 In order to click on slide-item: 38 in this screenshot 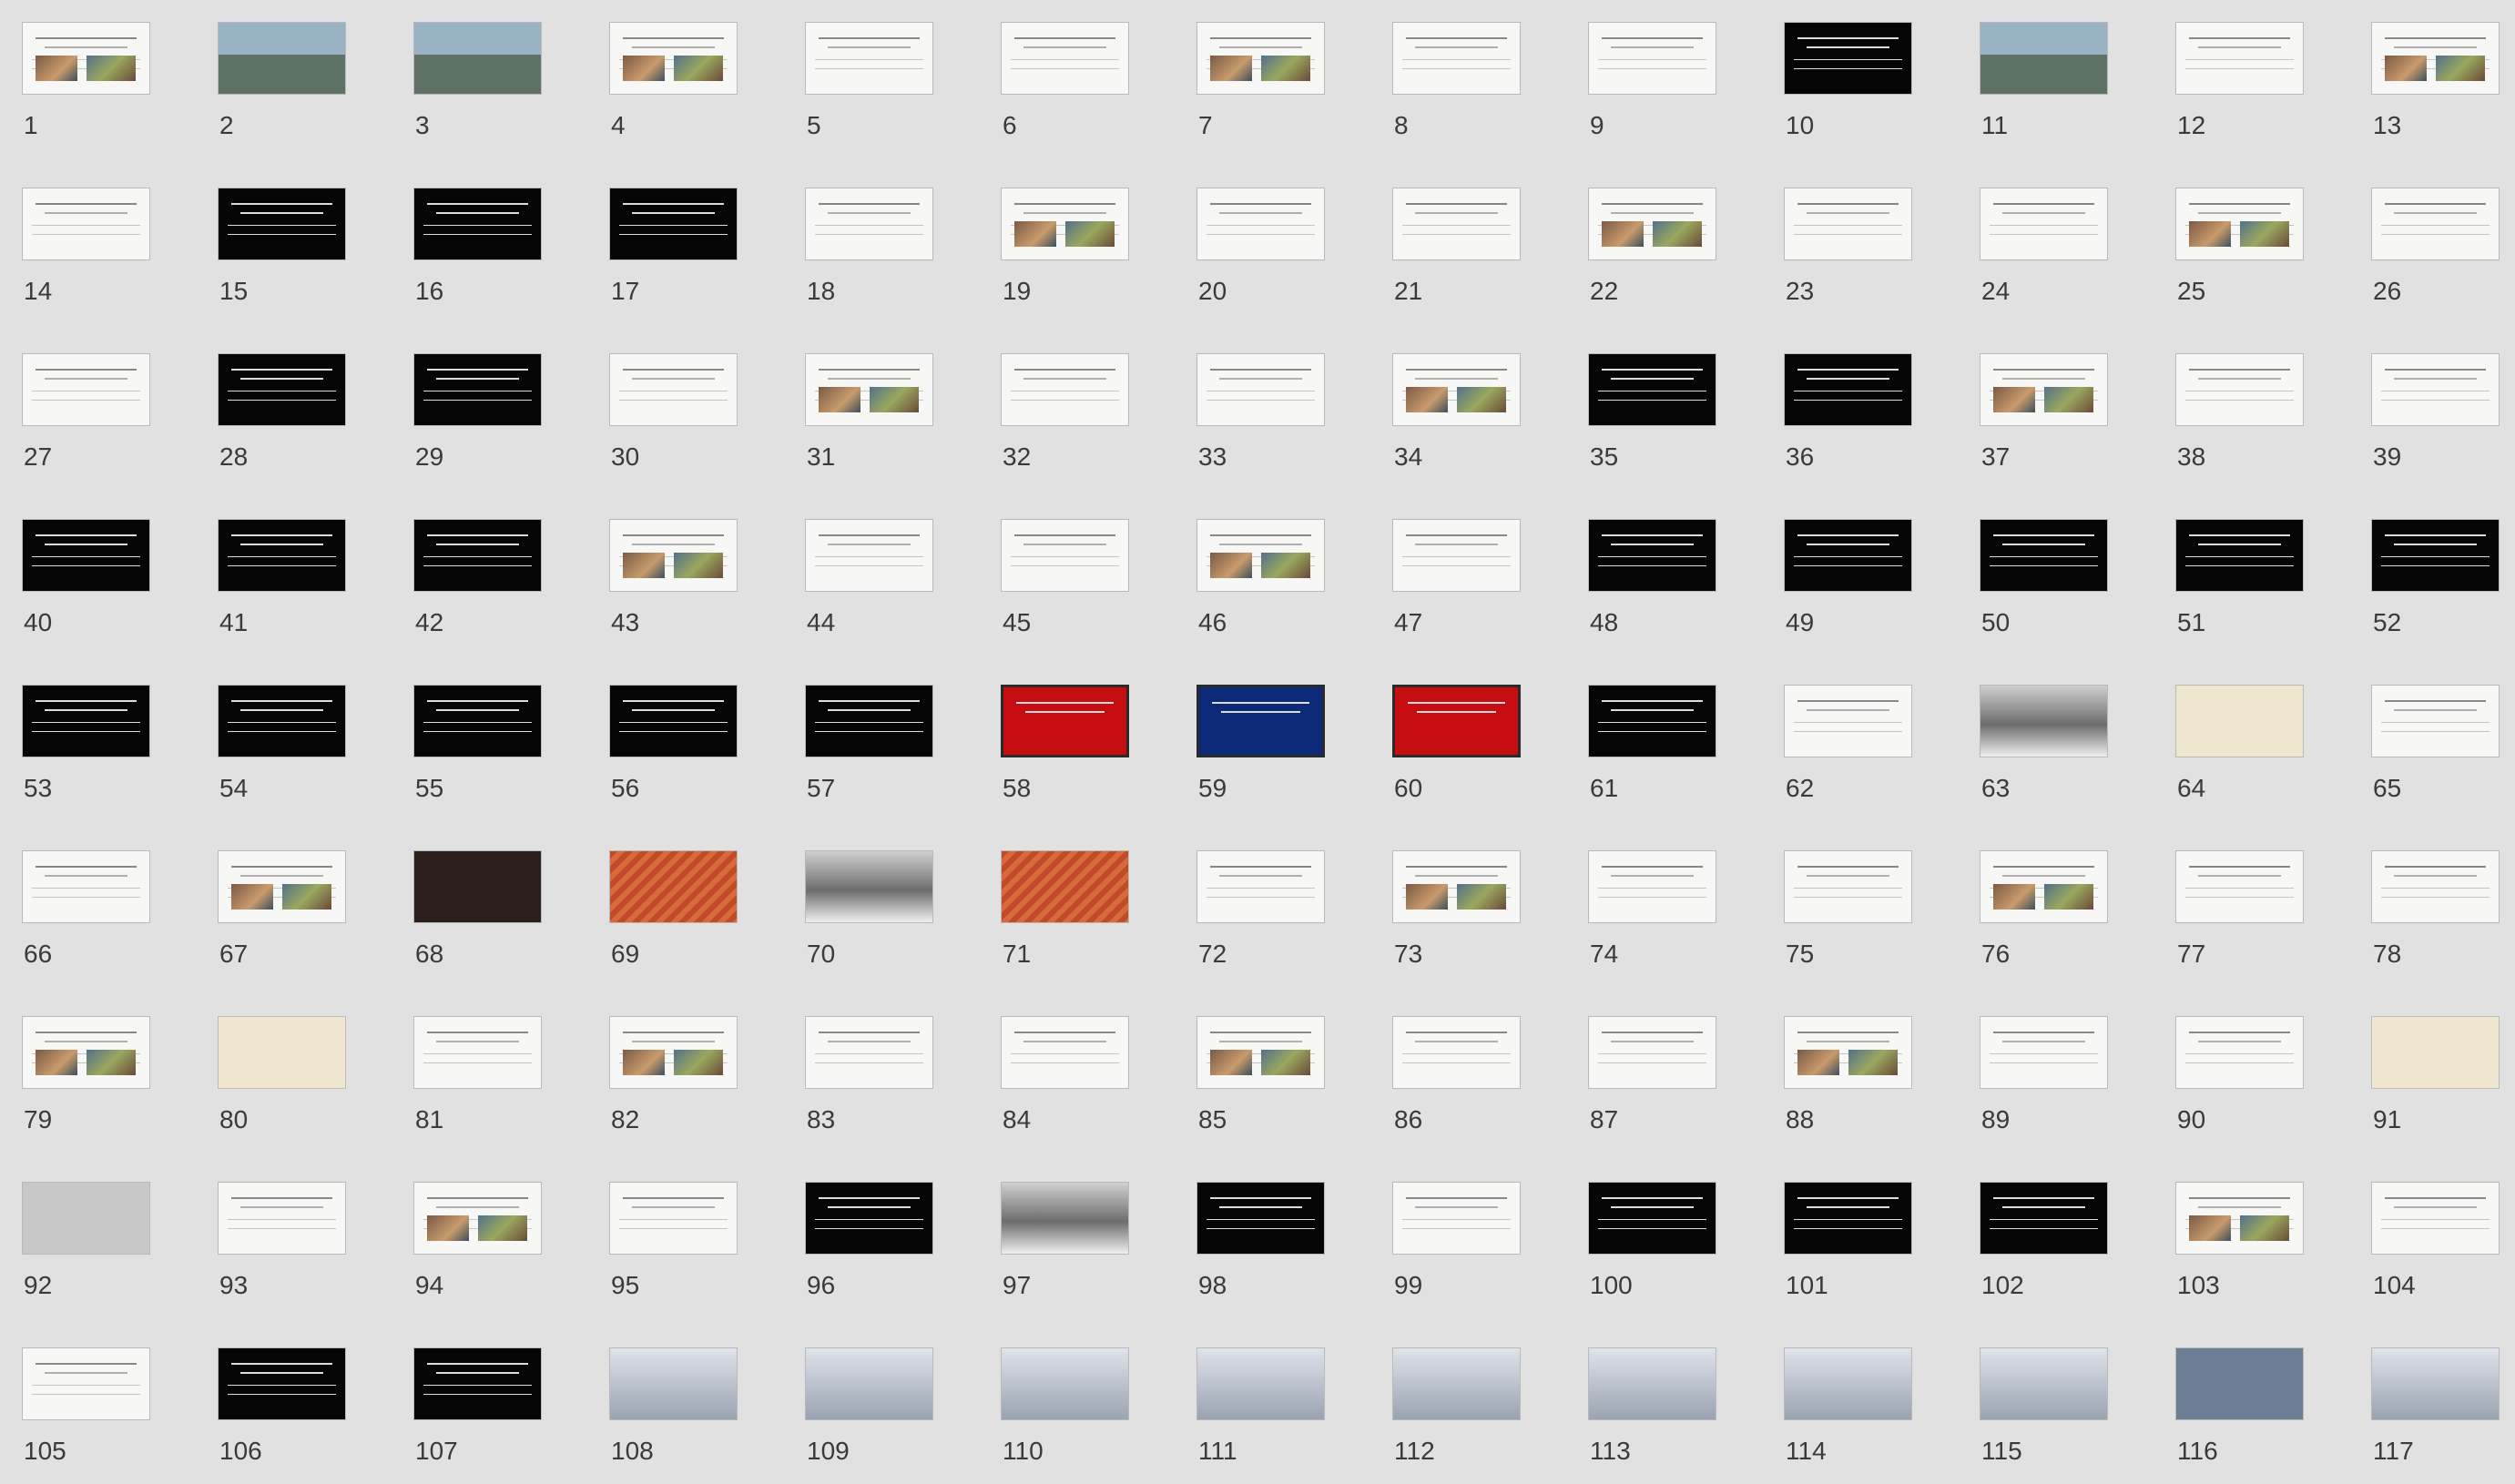, I will do `click(2248, 421)`.